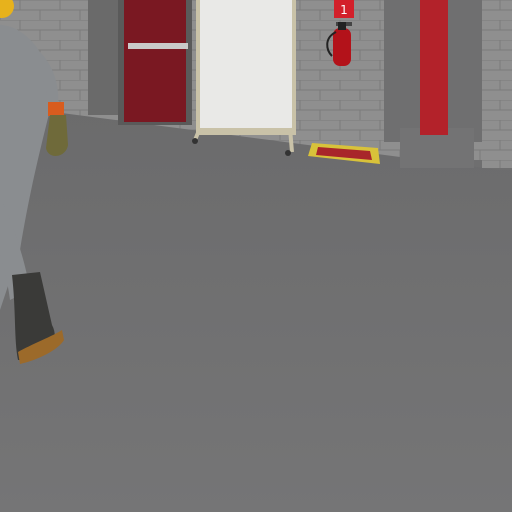  What do you see at coordinates (104, 57) in the screenshot?
I see `wall-column-left` at bounding box center [104, 57].